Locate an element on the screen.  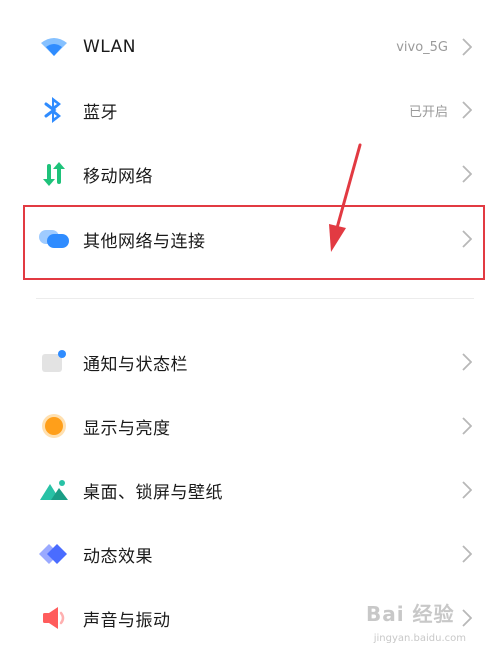
section-divider is located at coordinates (255, 298).